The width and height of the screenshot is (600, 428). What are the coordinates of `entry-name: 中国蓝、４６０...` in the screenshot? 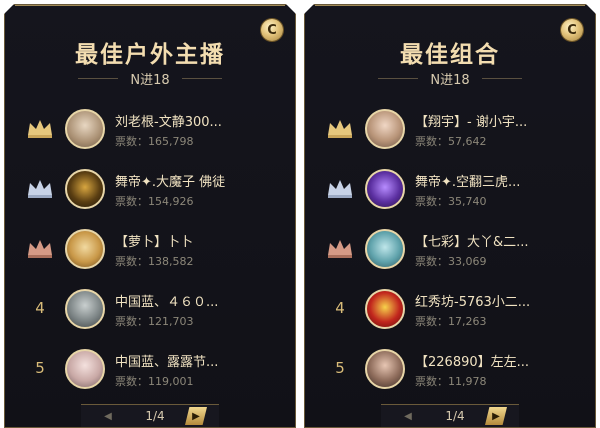 It's located at (200, 300).